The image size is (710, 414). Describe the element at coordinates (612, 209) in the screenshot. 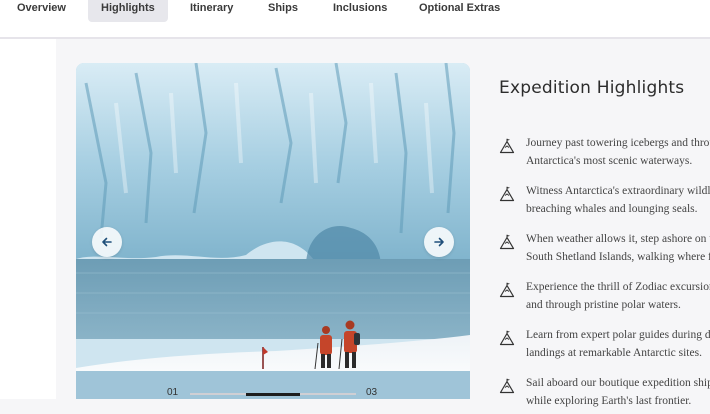

I see `highlight-line: breaching whales and lounging seals.` at that location.